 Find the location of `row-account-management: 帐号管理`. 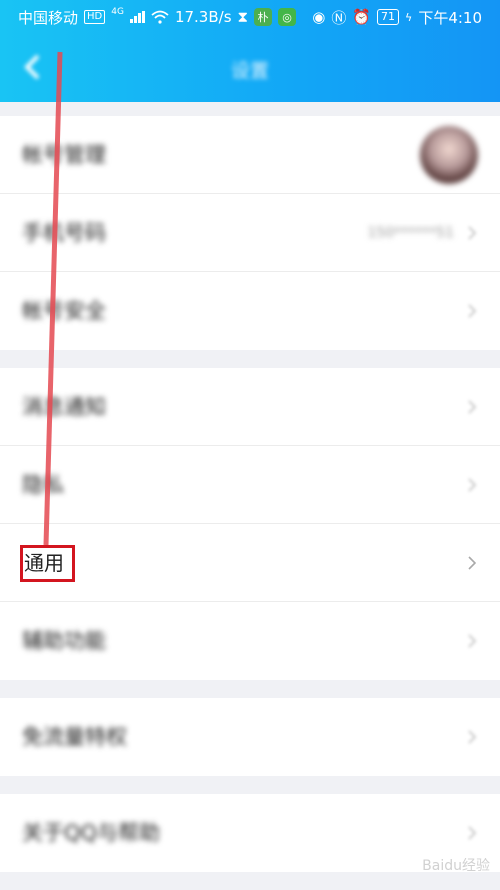

row-account-management: 帐号管理 is located at coordinates (250, 155).